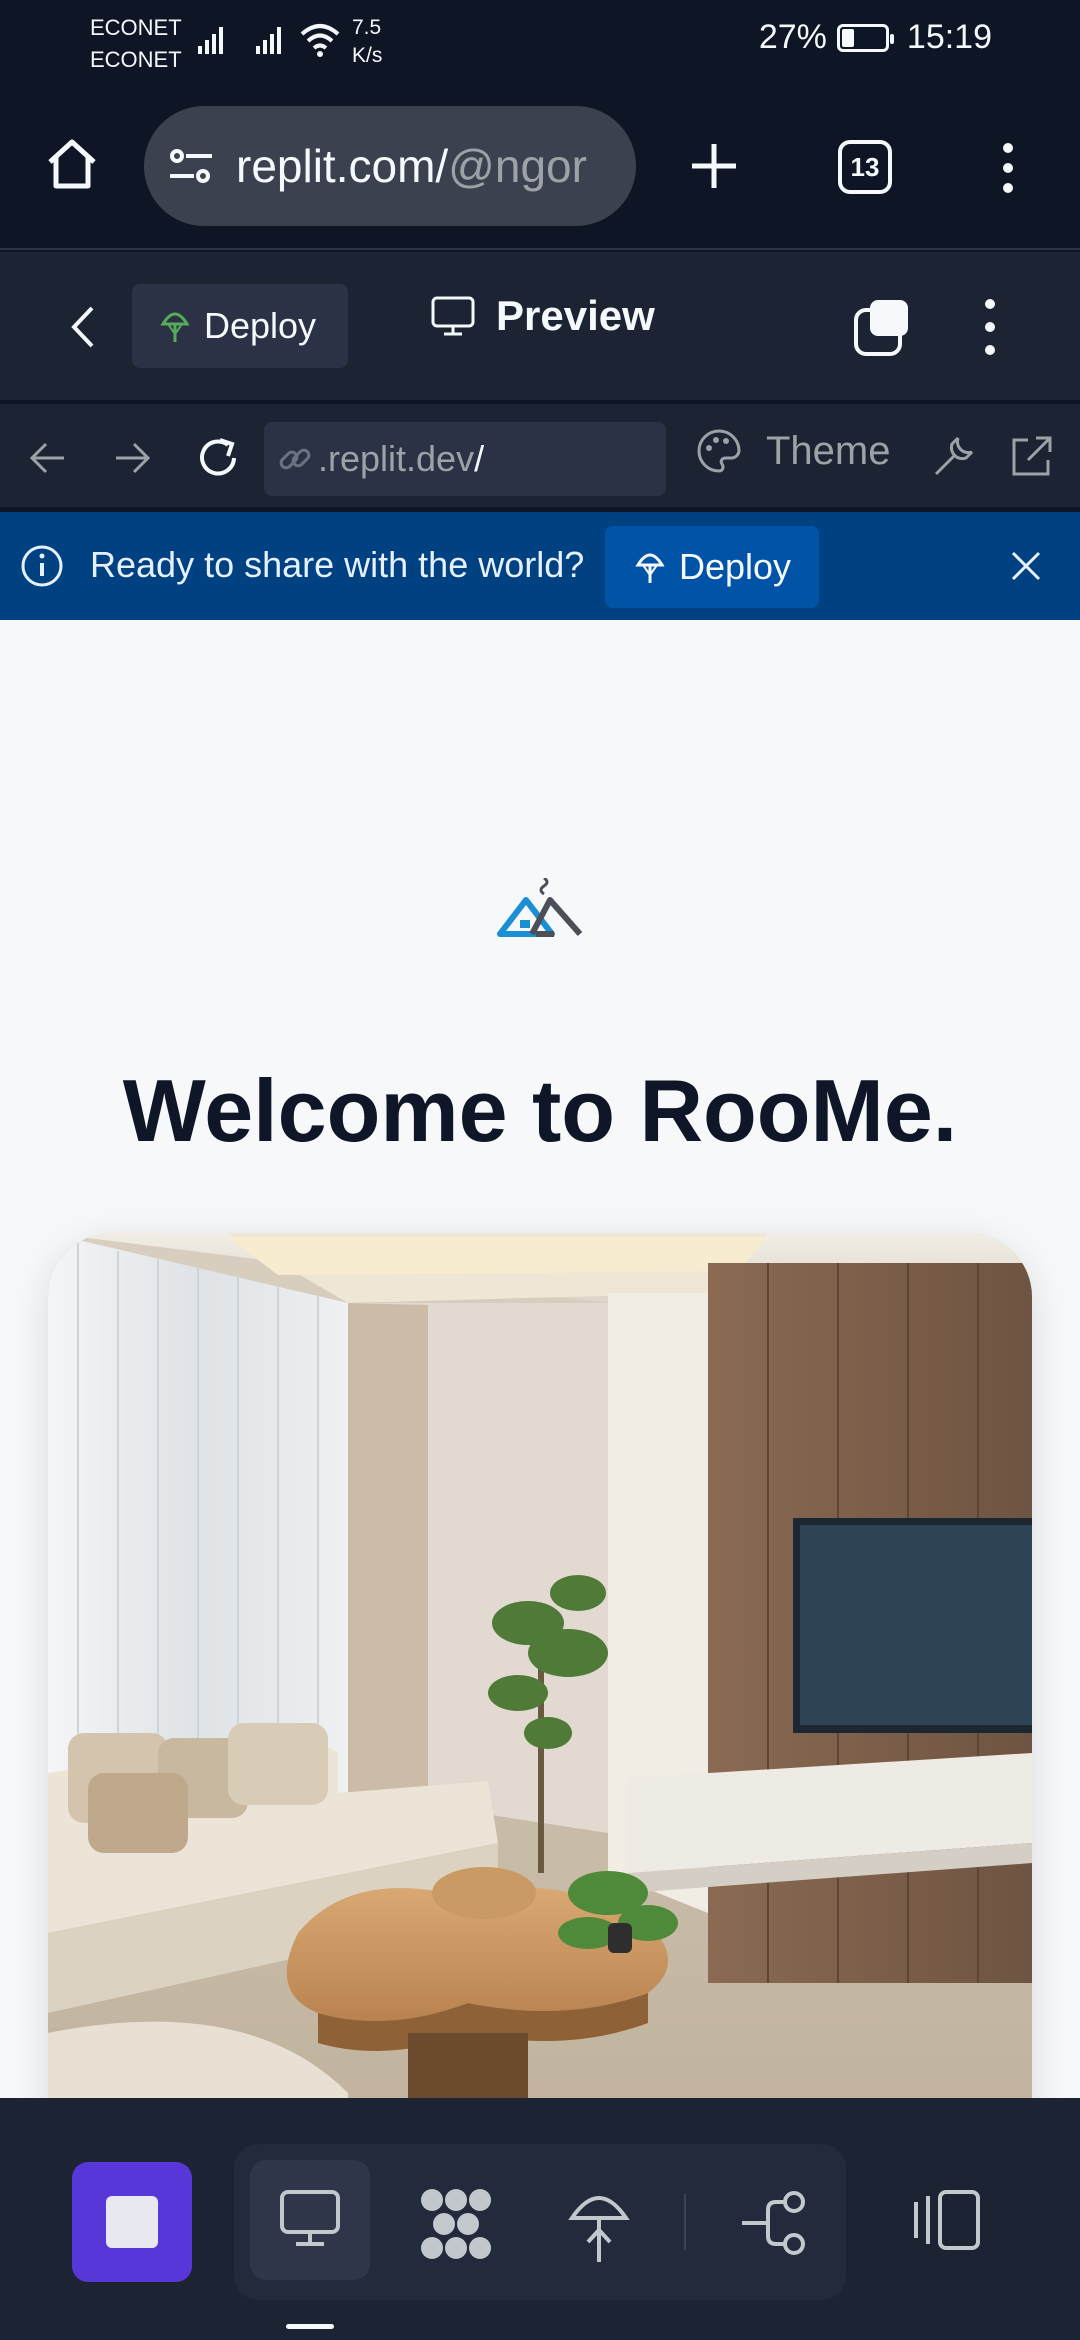 This screenshot has height=2340, width=1080. Describe the element at coordinates (136, 27) in the screenshot. I see `carrier-1: ECONET` at that location.